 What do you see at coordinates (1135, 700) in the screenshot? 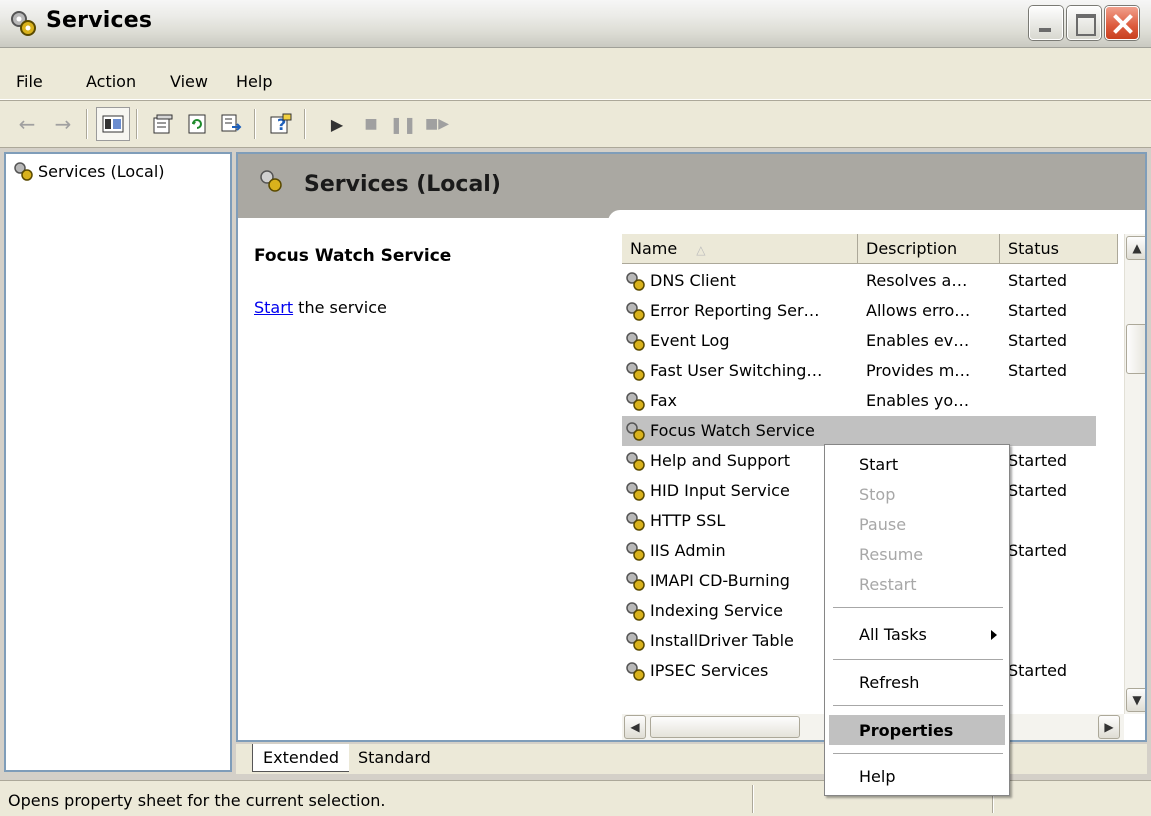
I see `scroll-down-icon: ▼` at bounding box center [1135, 700].